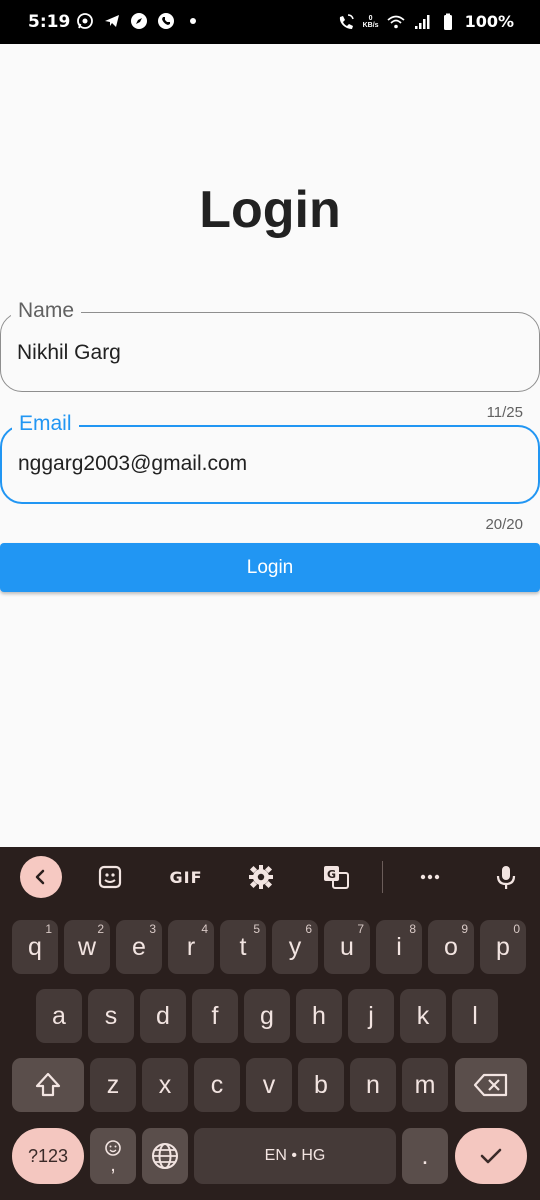 This screenshot has height=1200, width=540. I want to click on enter-key, so click(491, 1156).